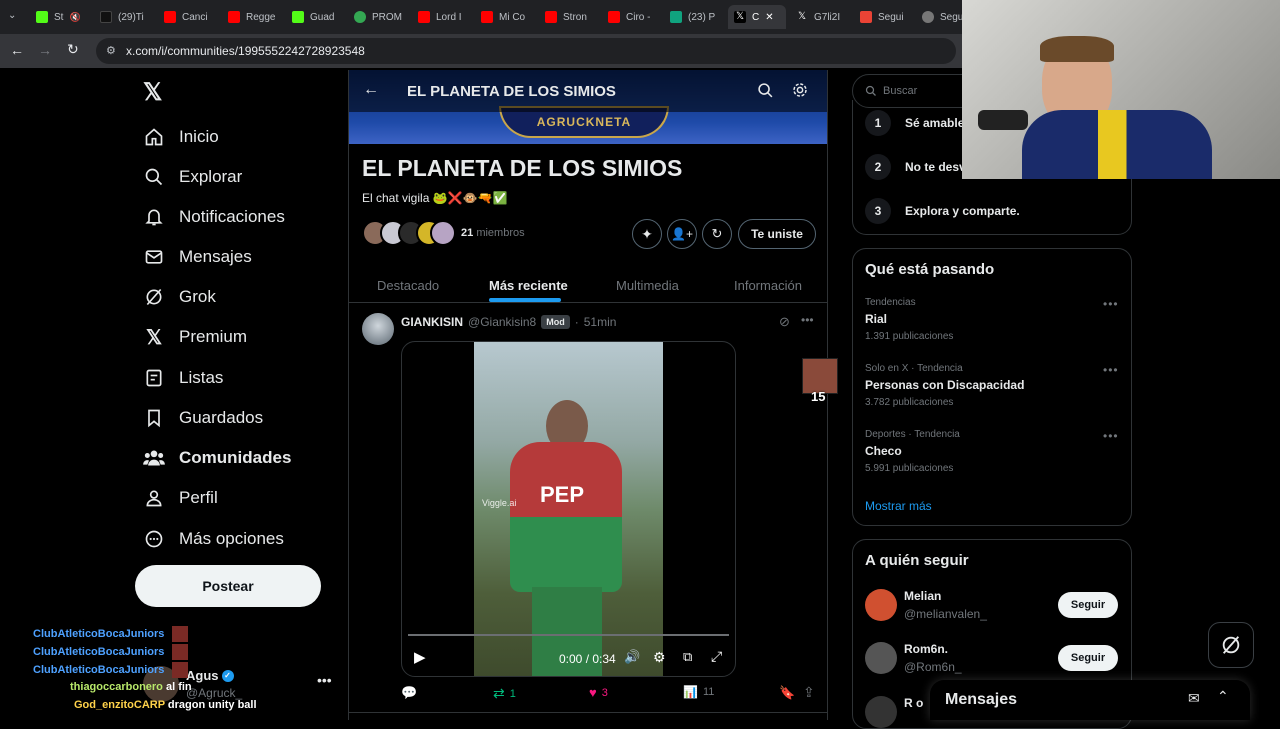 The image size is (1280, 729). Describe the element at coordinates (682, 234) in the screenshot. I see `invite-button: 👤+` at that location.